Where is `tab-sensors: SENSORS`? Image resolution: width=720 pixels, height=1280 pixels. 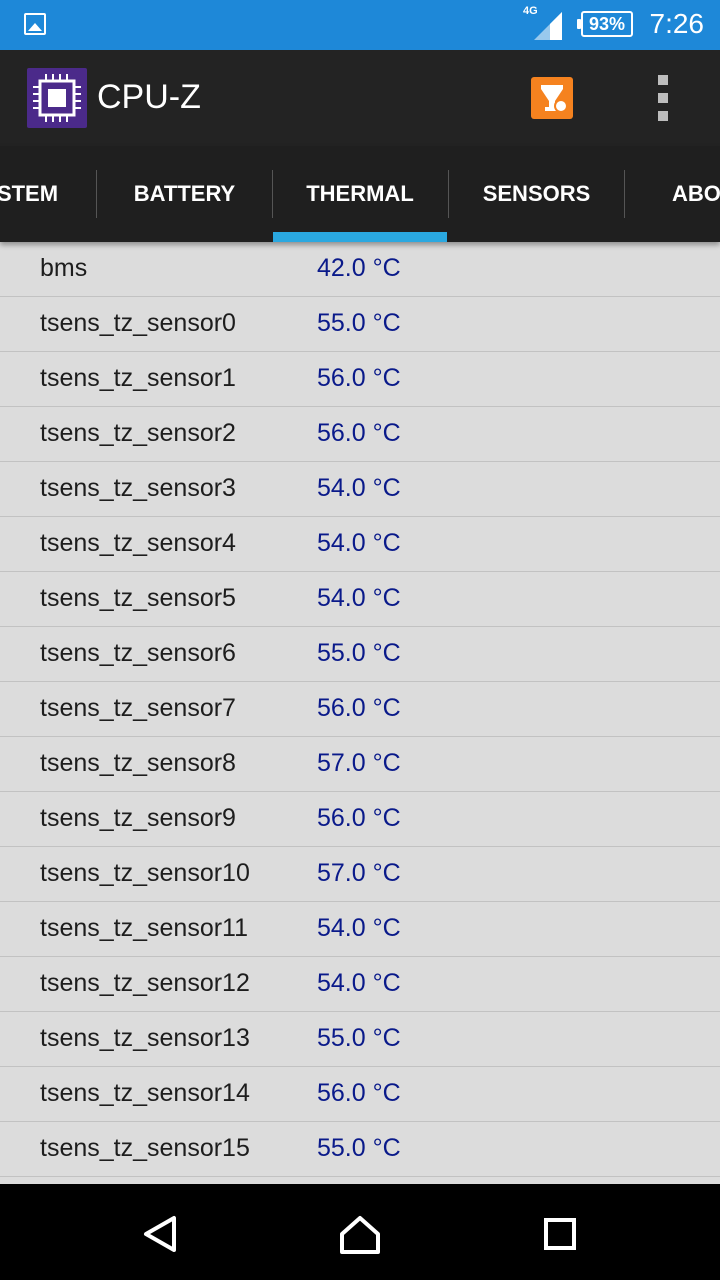
tab-sensors: SENSORS is located at coordinates (536, 194).